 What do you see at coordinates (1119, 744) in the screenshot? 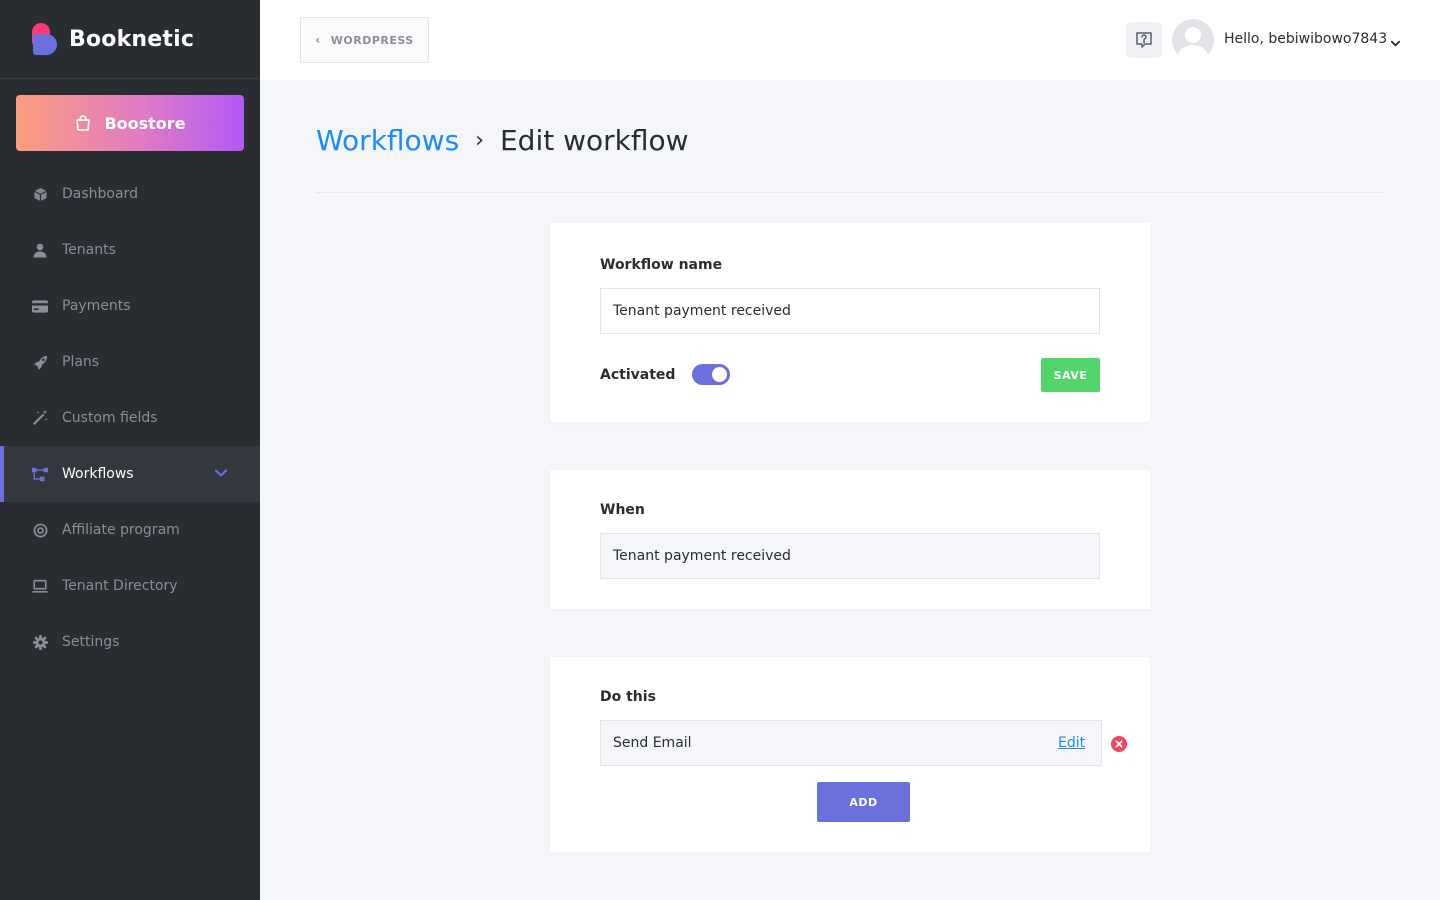
I see `remove-action-icon` at bounding box center [1119, 744].